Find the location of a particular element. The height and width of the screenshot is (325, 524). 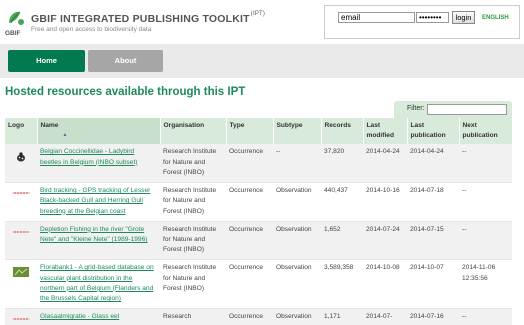

col-header-organisation: Organisation is located at coordinates (193, 131).